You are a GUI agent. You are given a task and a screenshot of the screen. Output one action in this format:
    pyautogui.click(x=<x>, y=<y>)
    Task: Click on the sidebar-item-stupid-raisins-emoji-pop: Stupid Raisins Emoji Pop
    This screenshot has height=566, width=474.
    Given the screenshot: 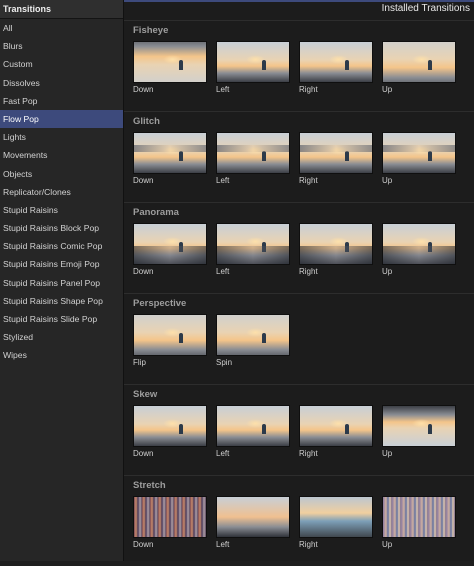 What is the action you would take?
    pyautogui.click(x=61, y=264)
    